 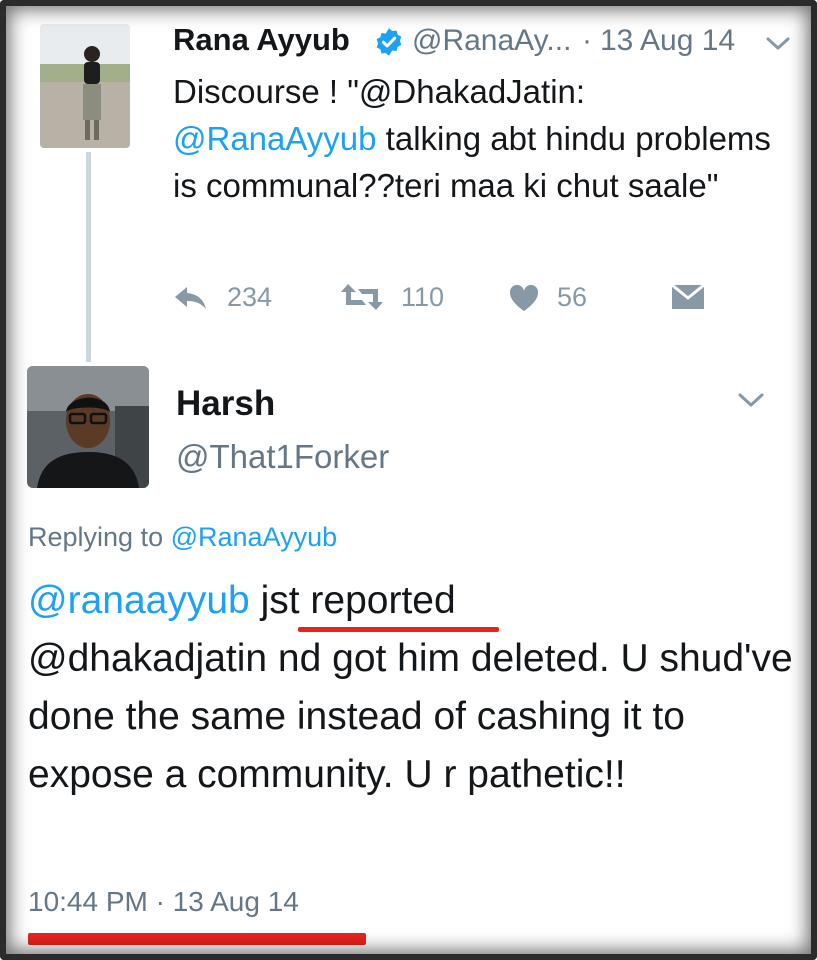 I want to click on mention-link: @ranaayyub, so click(x=139, y=600).